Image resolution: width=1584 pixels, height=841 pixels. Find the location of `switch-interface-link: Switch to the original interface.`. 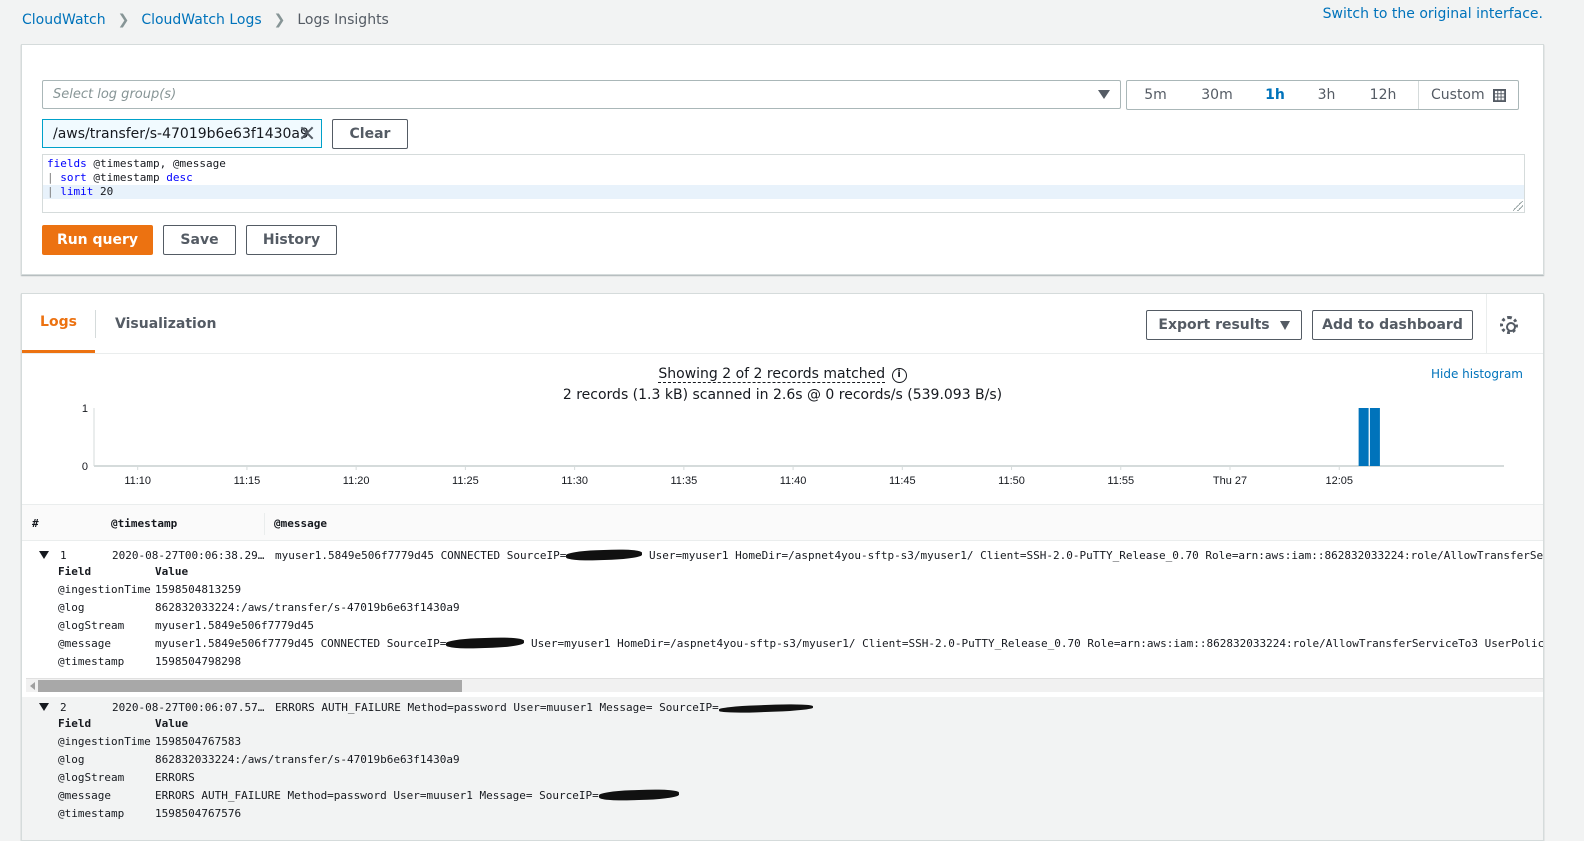

switch-interface-link: Switch to the original interface. is located at coordinates (1433, 14).